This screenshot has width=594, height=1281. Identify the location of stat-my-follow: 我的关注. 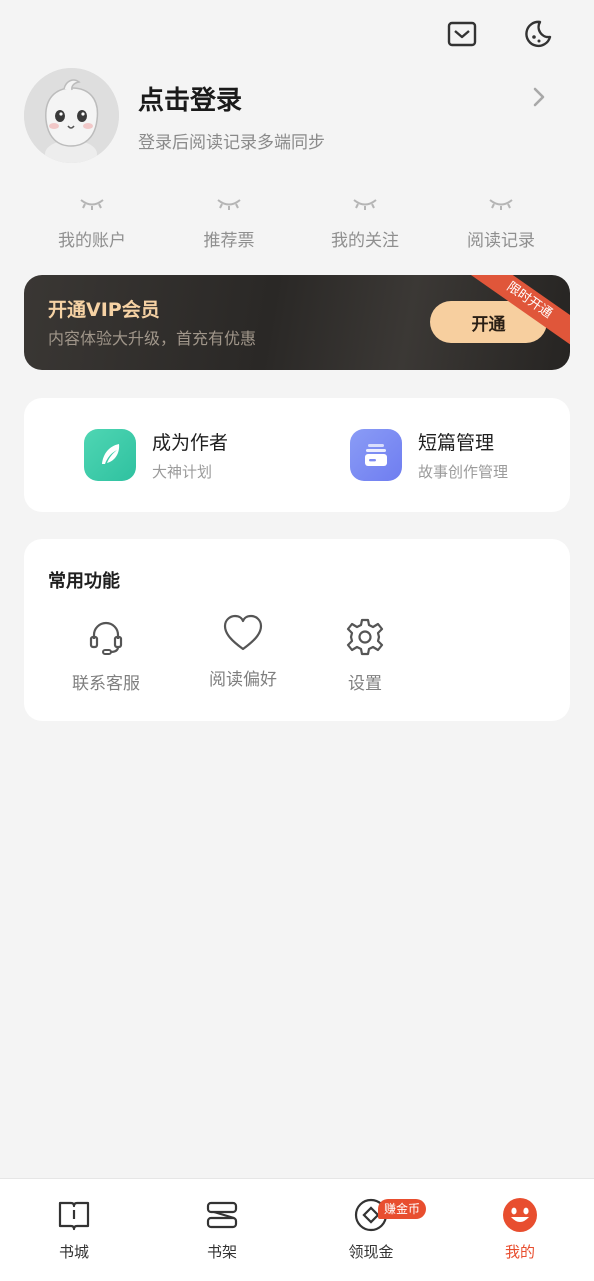
(365, 220).